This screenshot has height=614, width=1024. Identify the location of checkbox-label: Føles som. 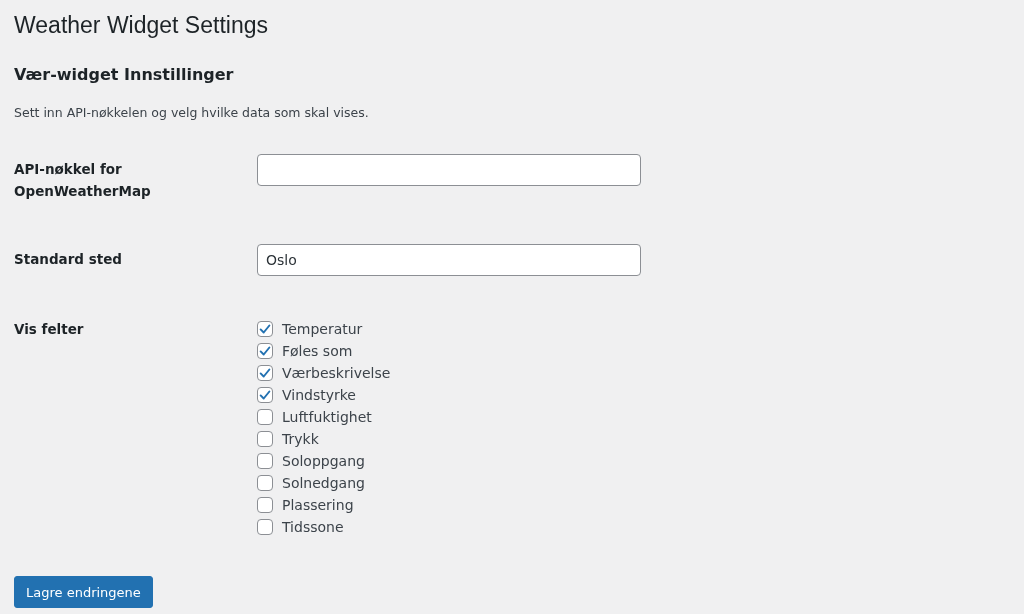
(317, 351).